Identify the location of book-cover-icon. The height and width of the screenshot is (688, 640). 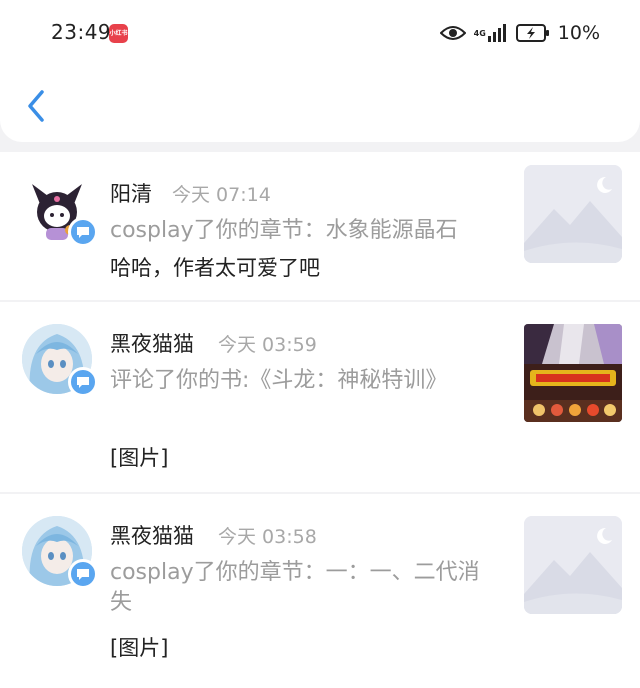
(573, 373).